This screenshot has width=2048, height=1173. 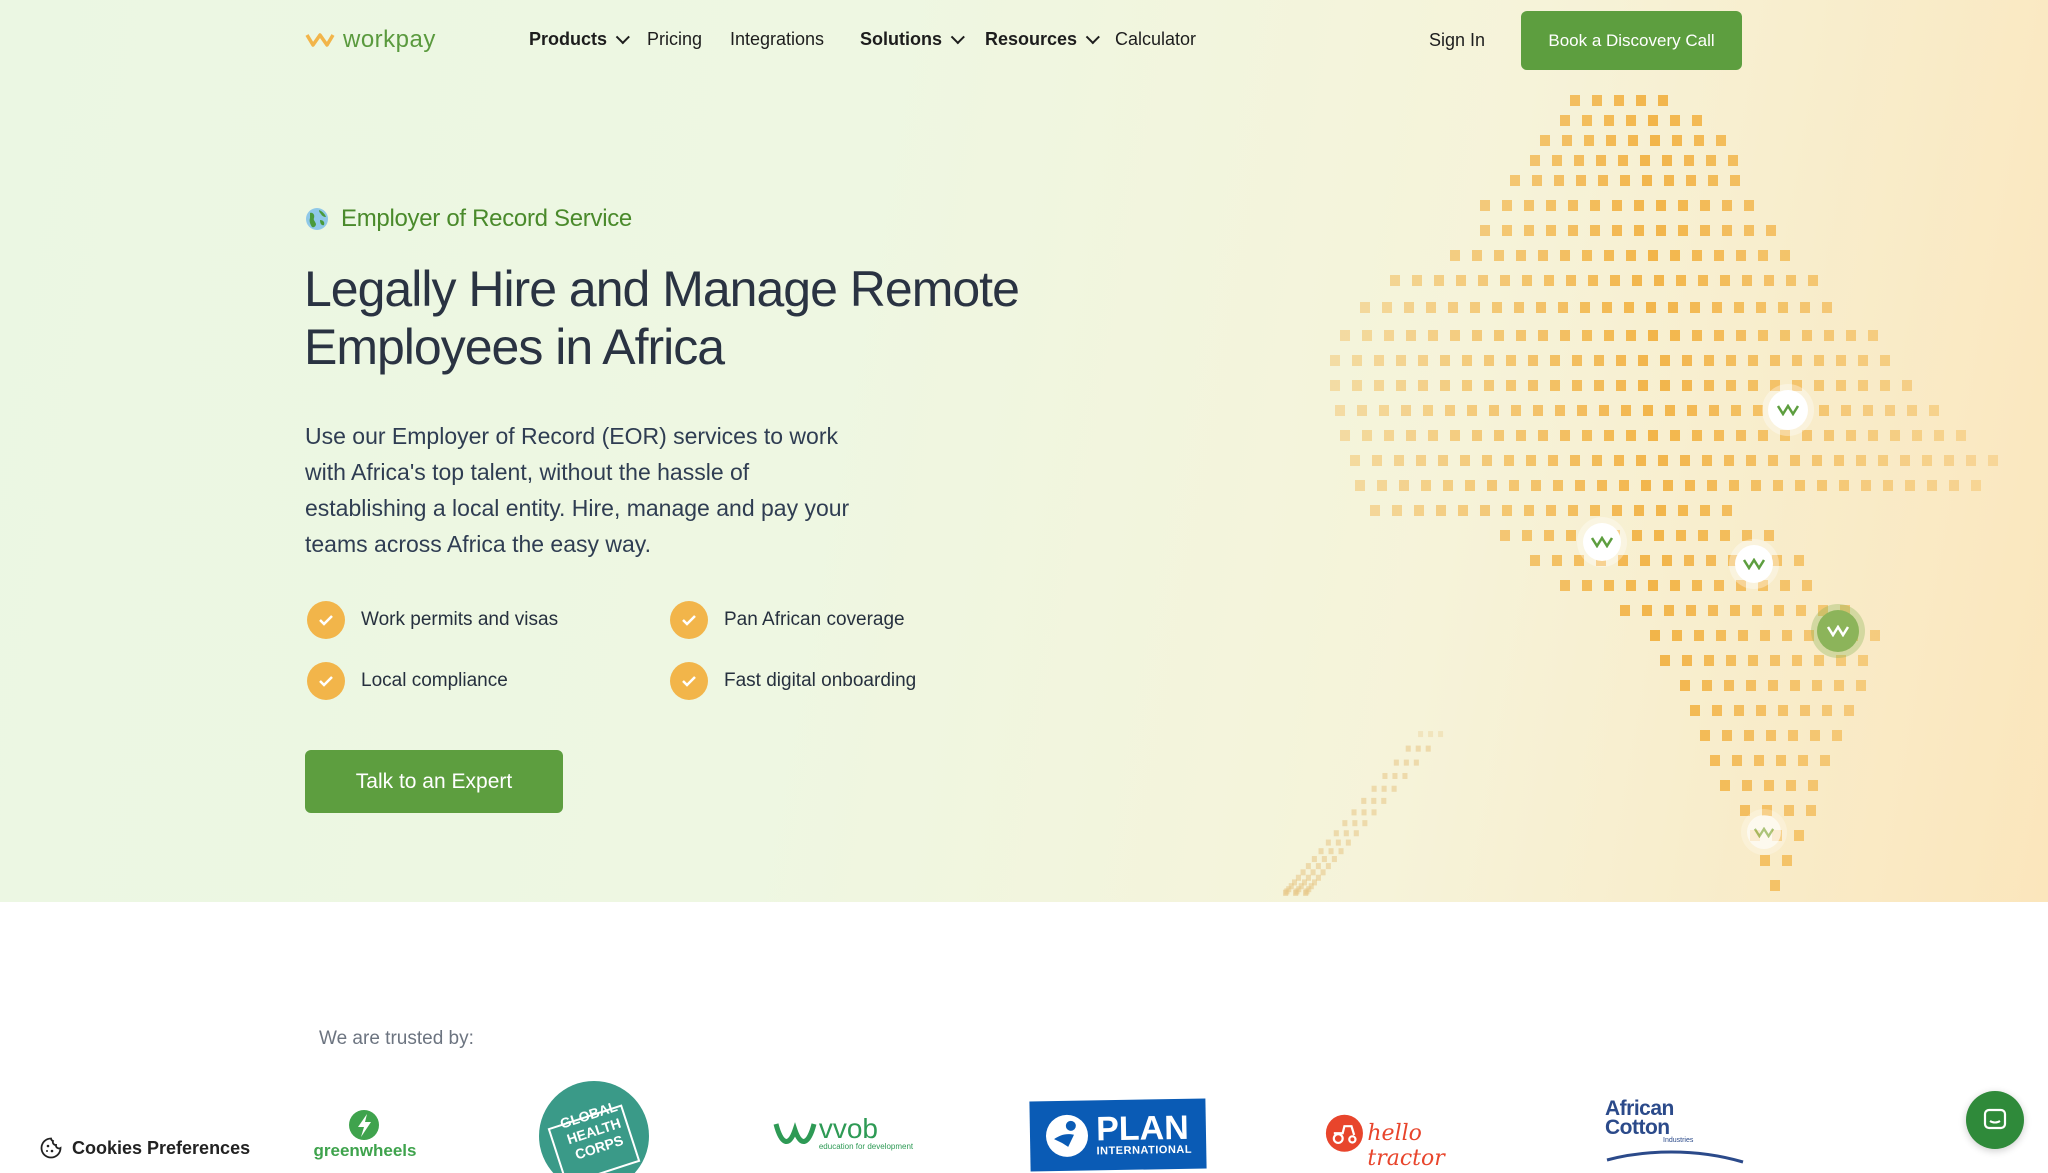 What do you see at coordinates (1031, 39) in the screenshot?
I see `nav-resources-label: Resources` at bounding box center [1031, 39].